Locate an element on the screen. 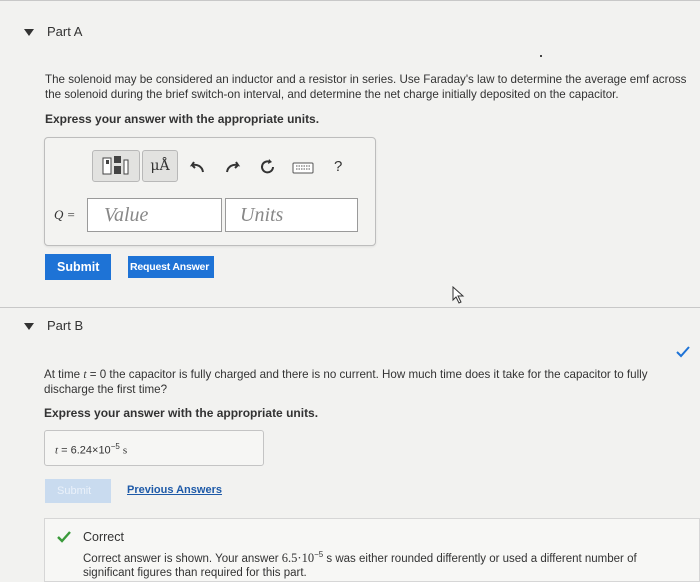 The height and width of the screenshot is (582, 700). answer-unit: s is located at coordinates (125, 450).